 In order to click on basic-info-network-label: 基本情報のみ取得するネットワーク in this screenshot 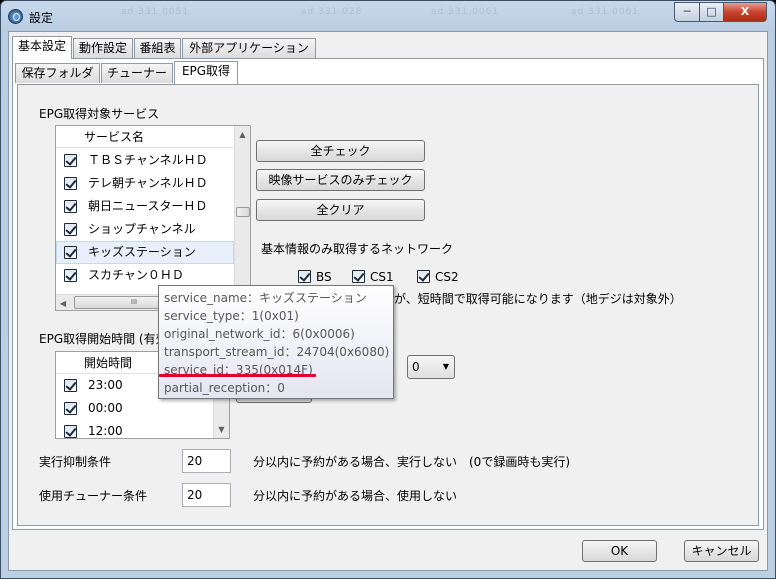, I will do `click(357, 249)`.